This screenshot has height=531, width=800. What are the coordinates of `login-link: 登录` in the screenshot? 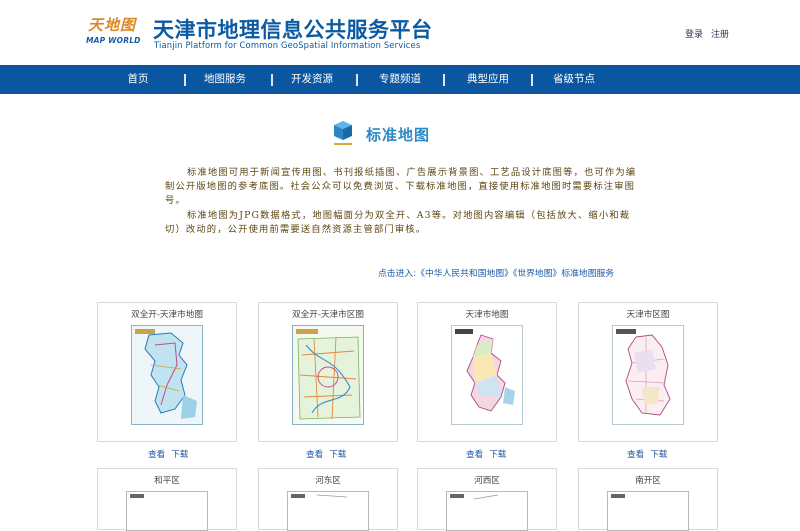 It's located at (694, 33).